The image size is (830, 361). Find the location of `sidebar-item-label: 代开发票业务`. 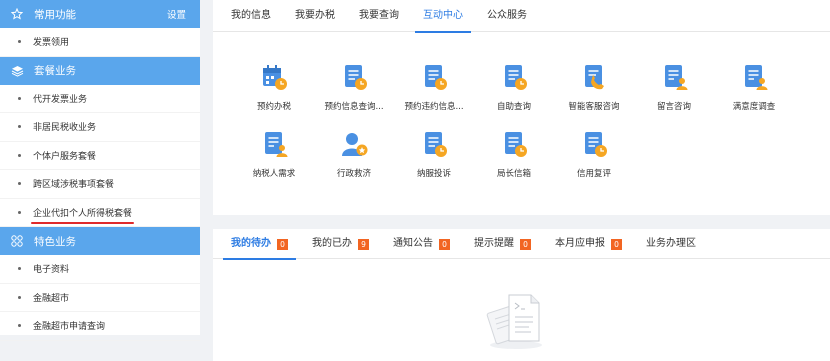

sidebar-item-label: 代开发票业务 is located at coordinates (60, 99).